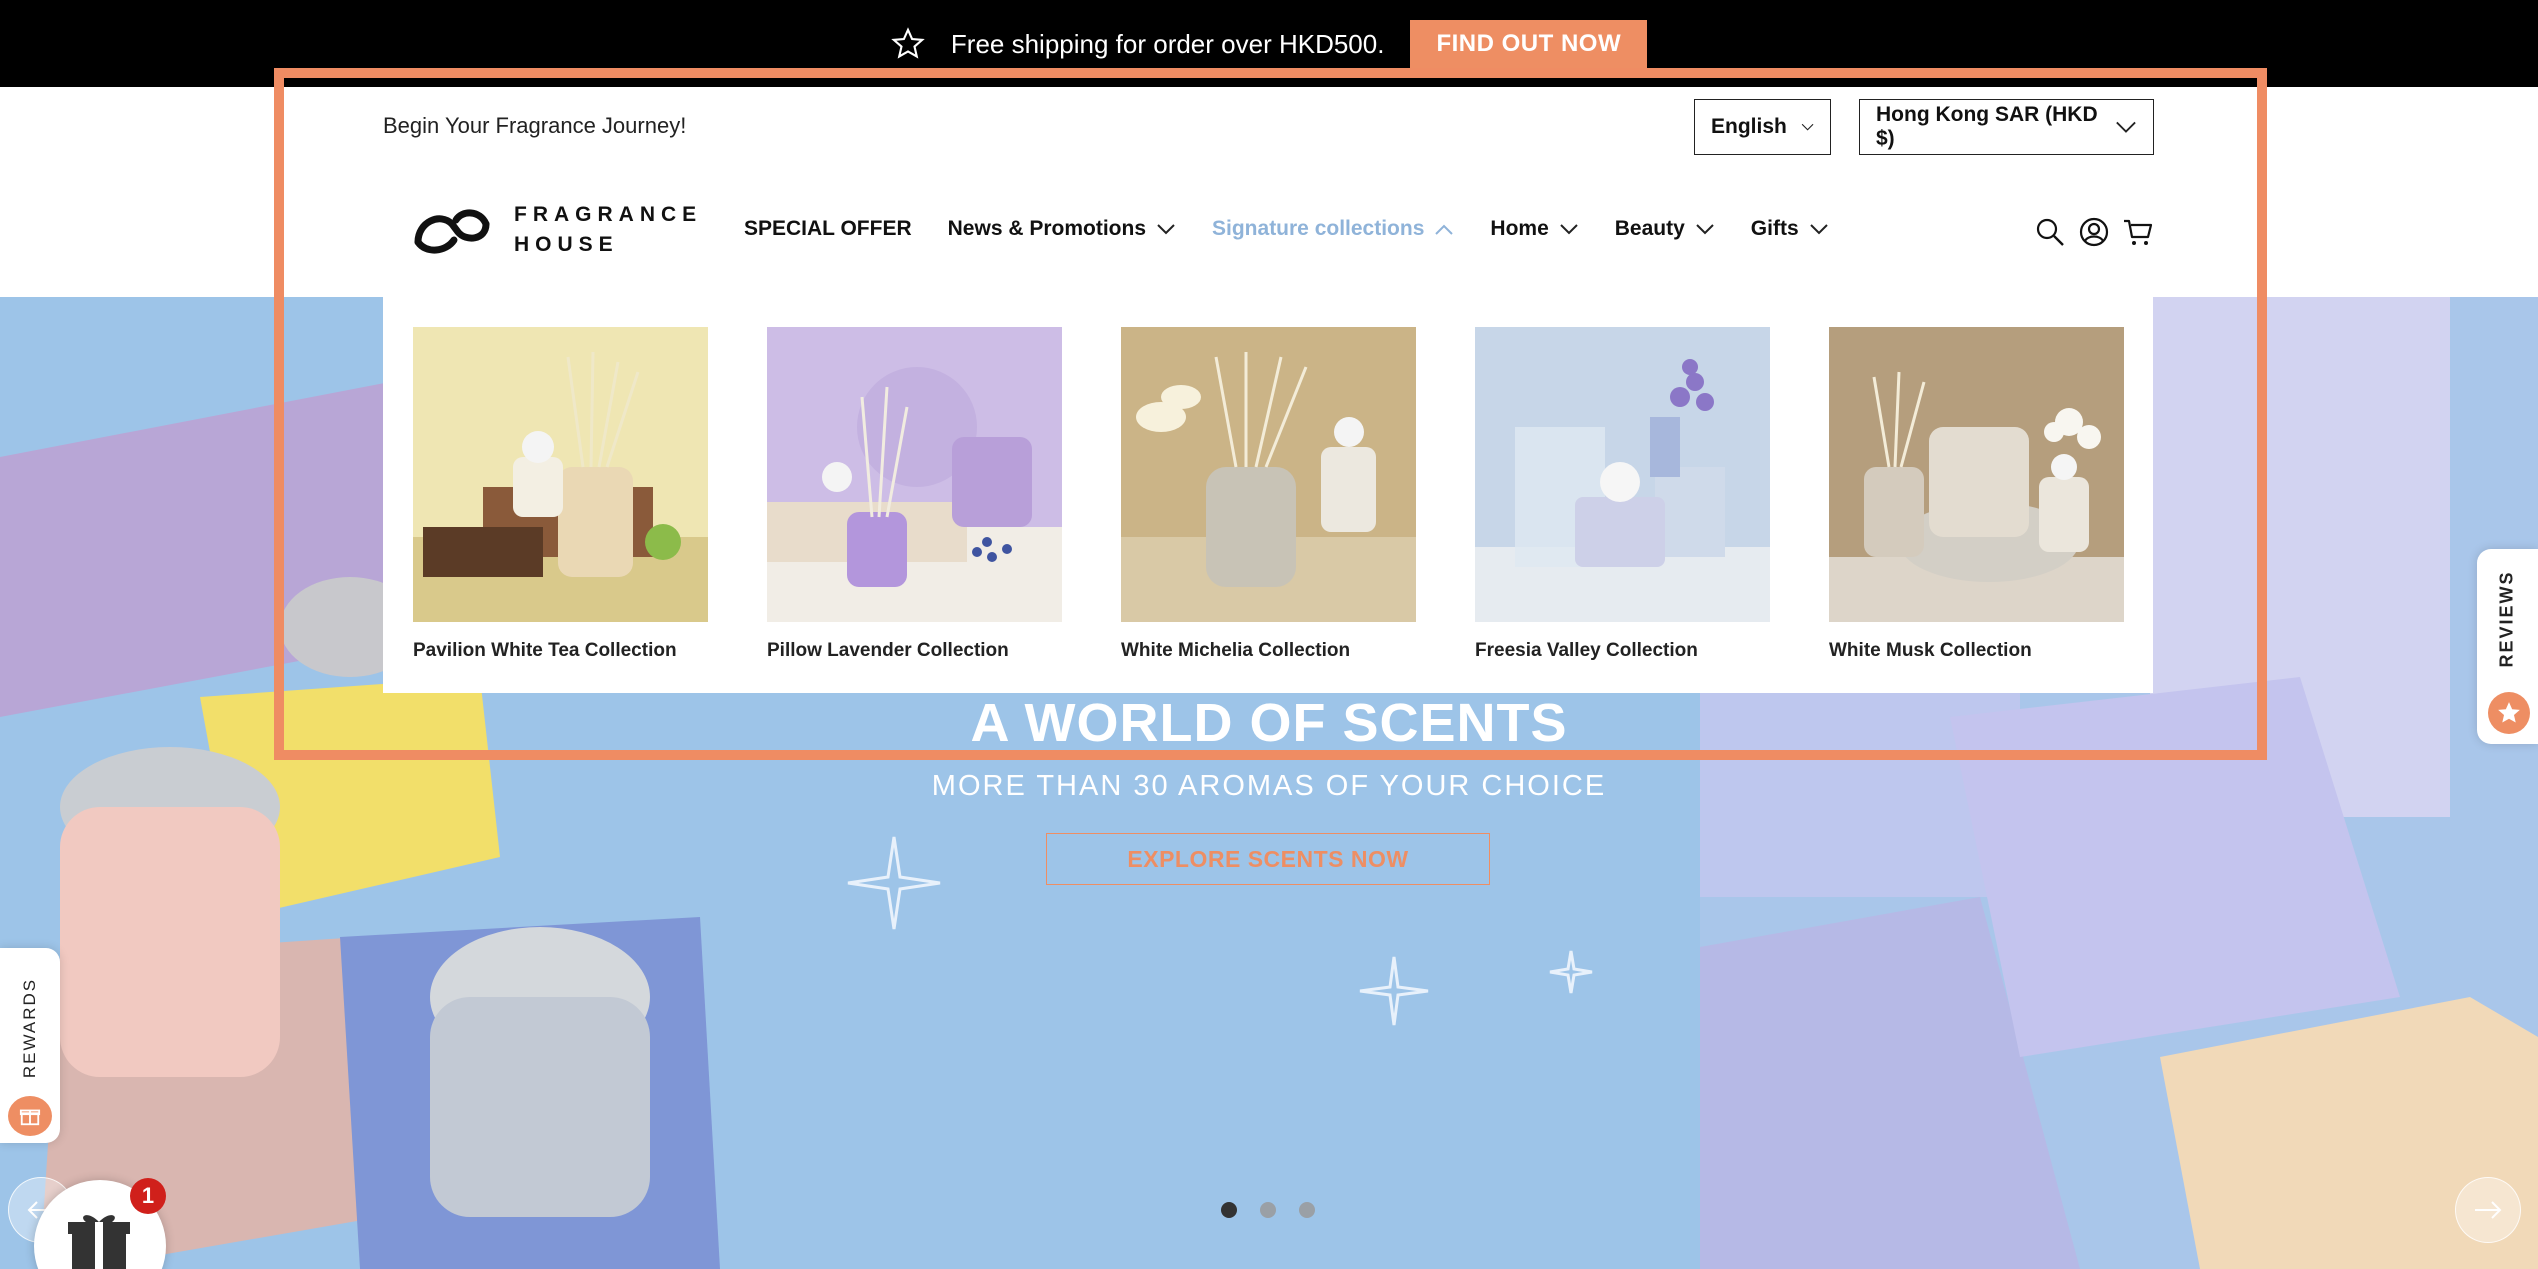 This screenshot has height=1269, width=2538. I want to click on notification-badge: 1, so click(148, 1196).